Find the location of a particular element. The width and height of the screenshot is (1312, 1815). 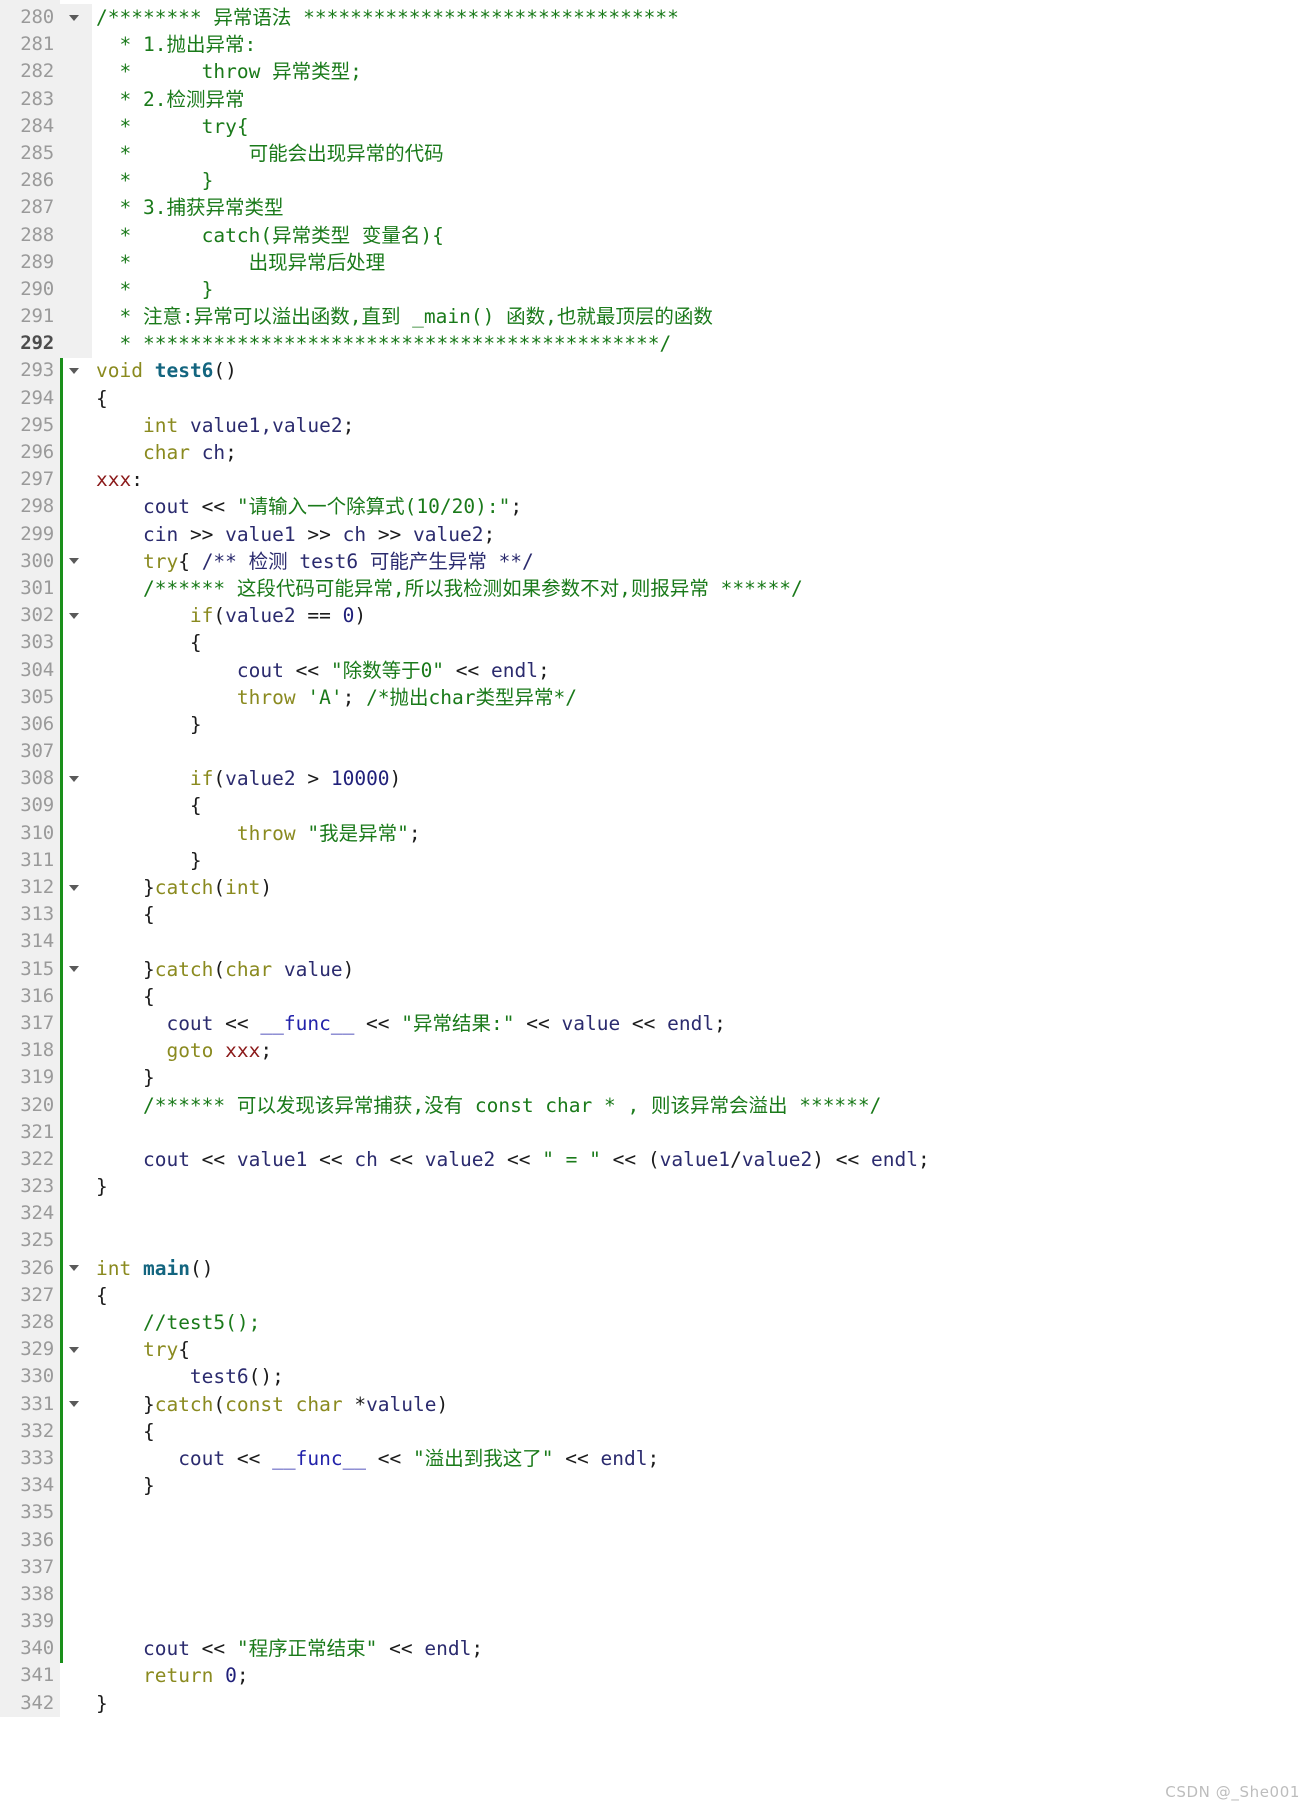

code-line: * catch(异常类型 变量名){ is located at coordinates (702, 235).